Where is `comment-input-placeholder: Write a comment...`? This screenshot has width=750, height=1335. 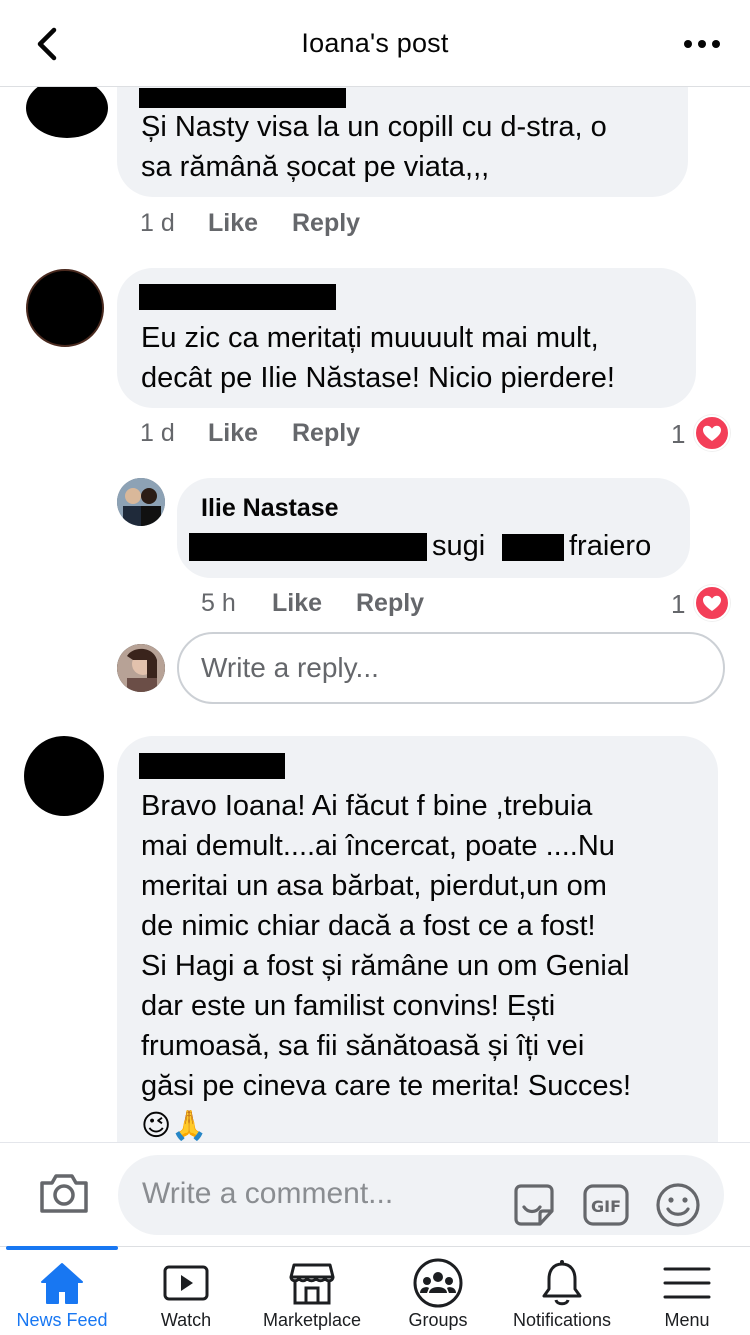 comment-input-placeholder: Write a comment... is located at coordinates (268, 1193).